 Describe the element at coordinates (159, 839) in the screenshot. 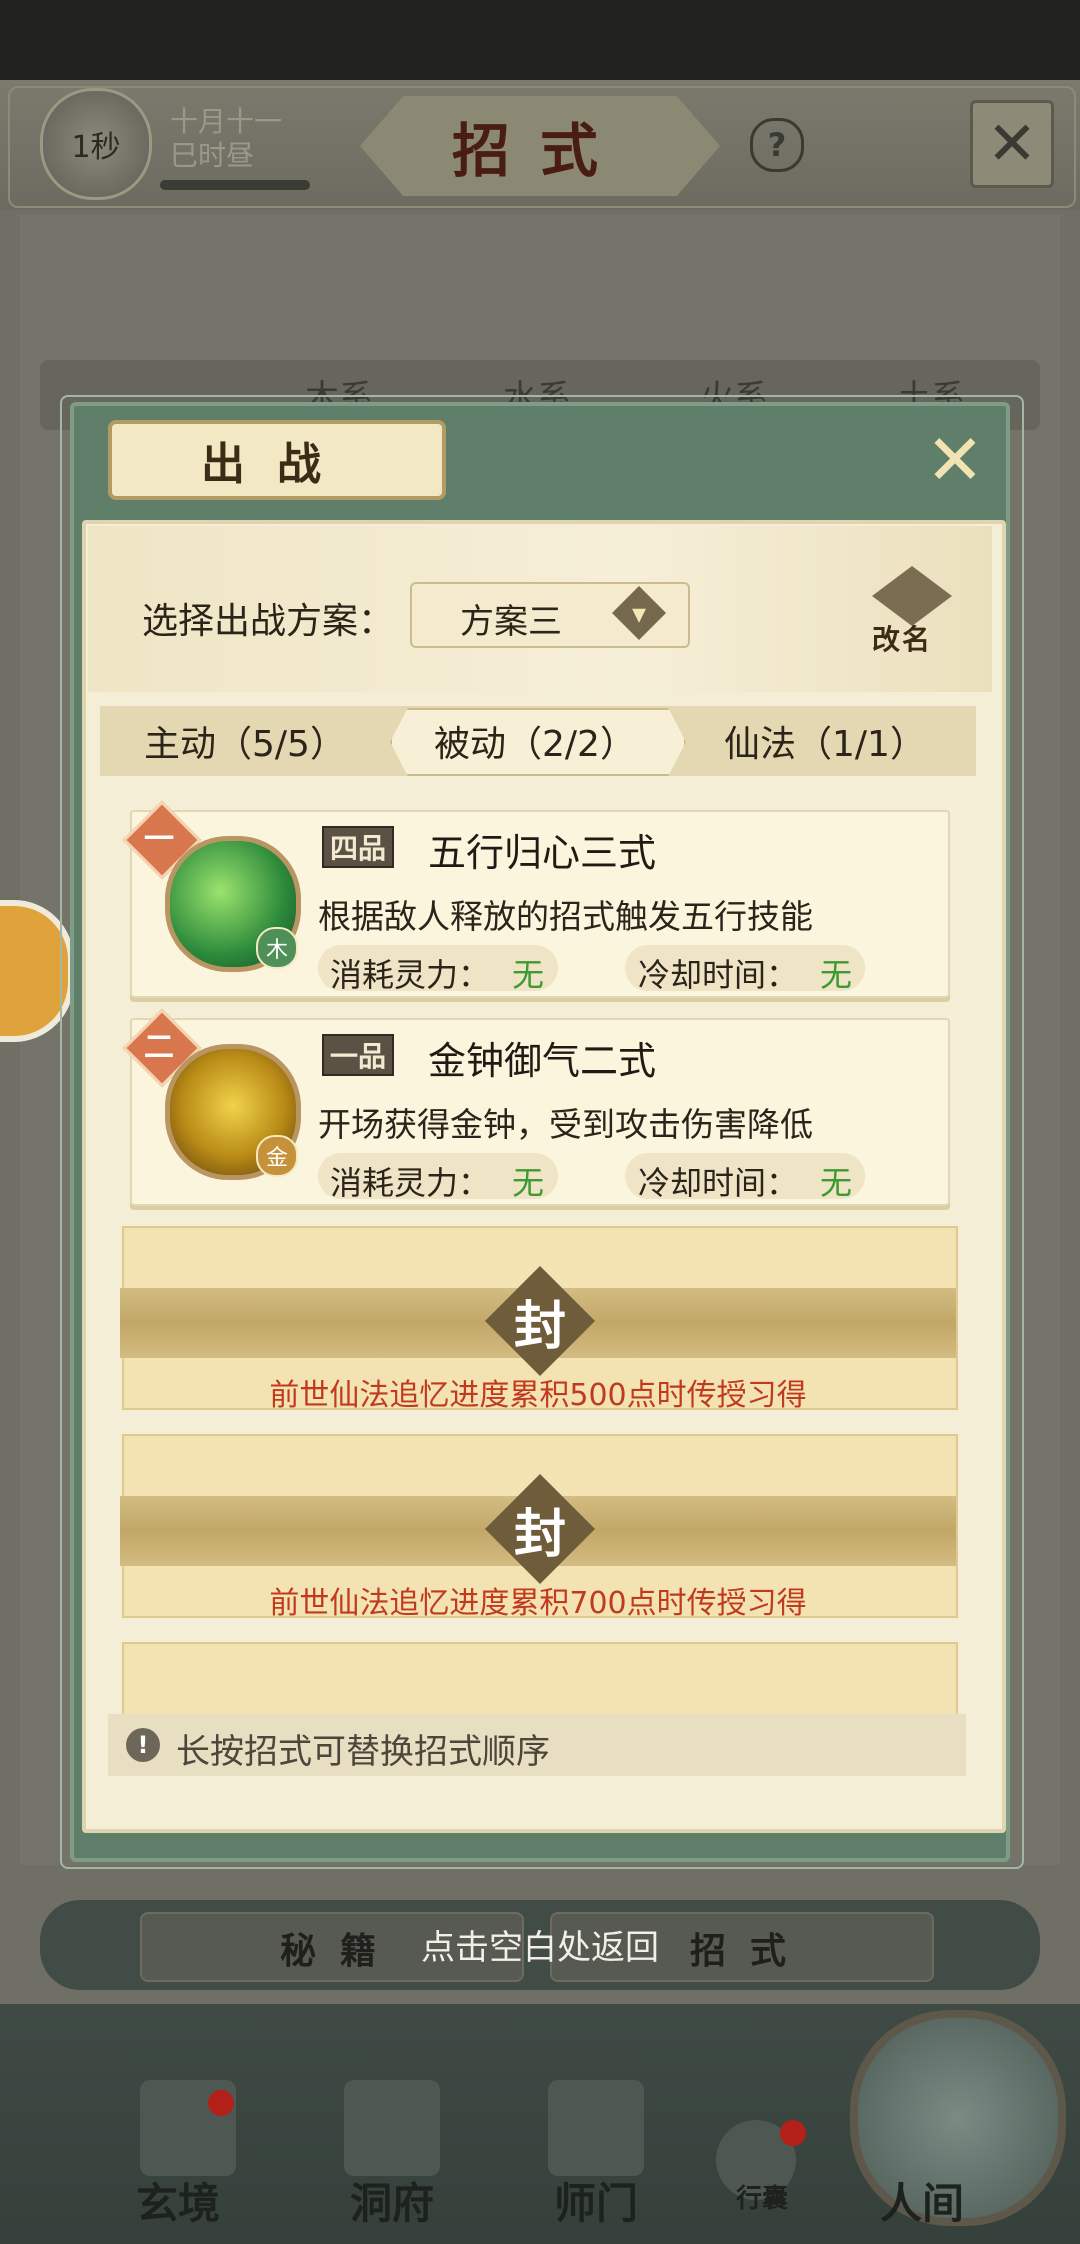

I see `order-number: 一` at that location.